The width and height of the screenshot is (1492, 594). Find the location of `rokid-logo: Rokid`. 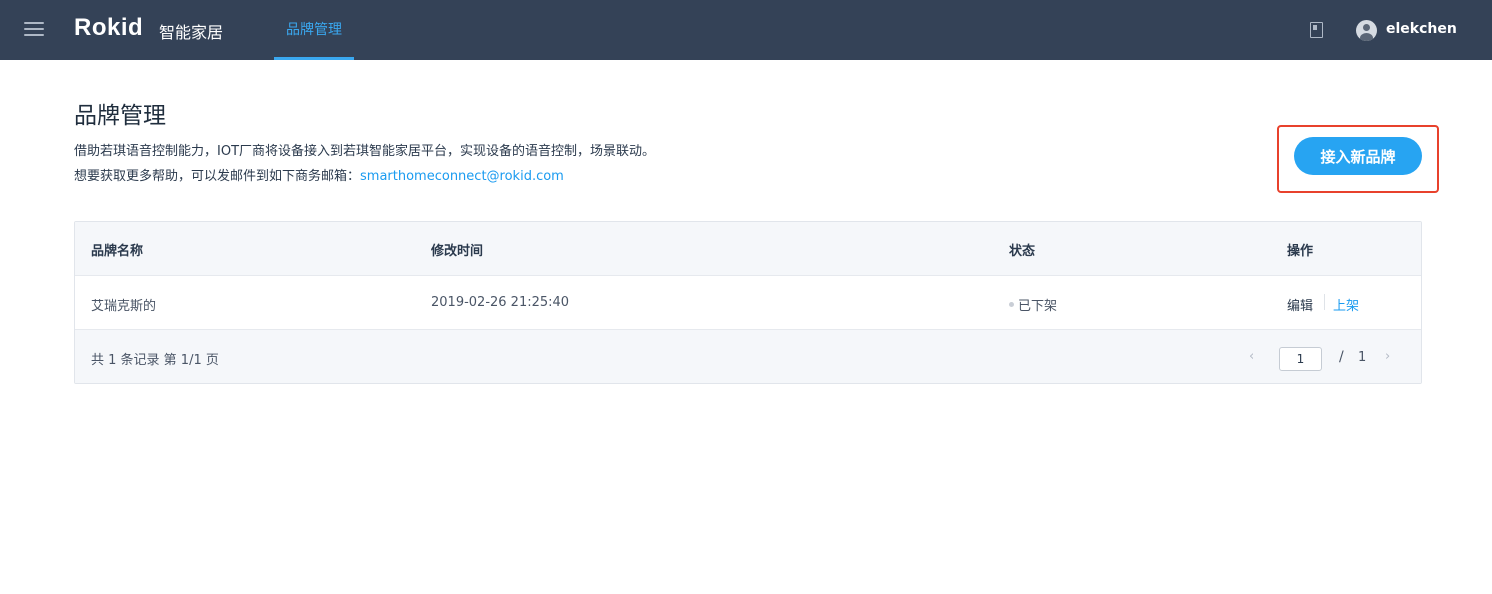

rokid-logo: Rokid is located at coordinates (108, 28).